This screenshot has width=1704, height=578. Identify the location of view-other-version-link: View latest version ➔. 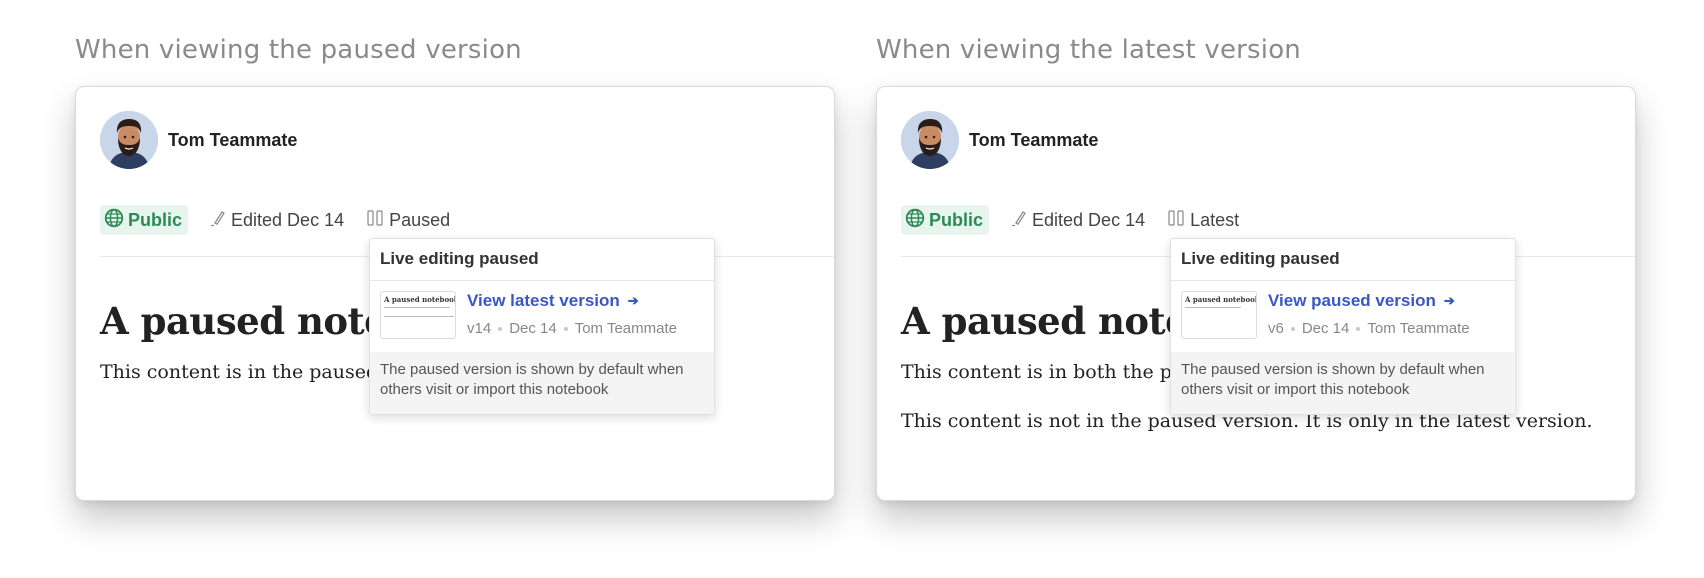
(553, 301).